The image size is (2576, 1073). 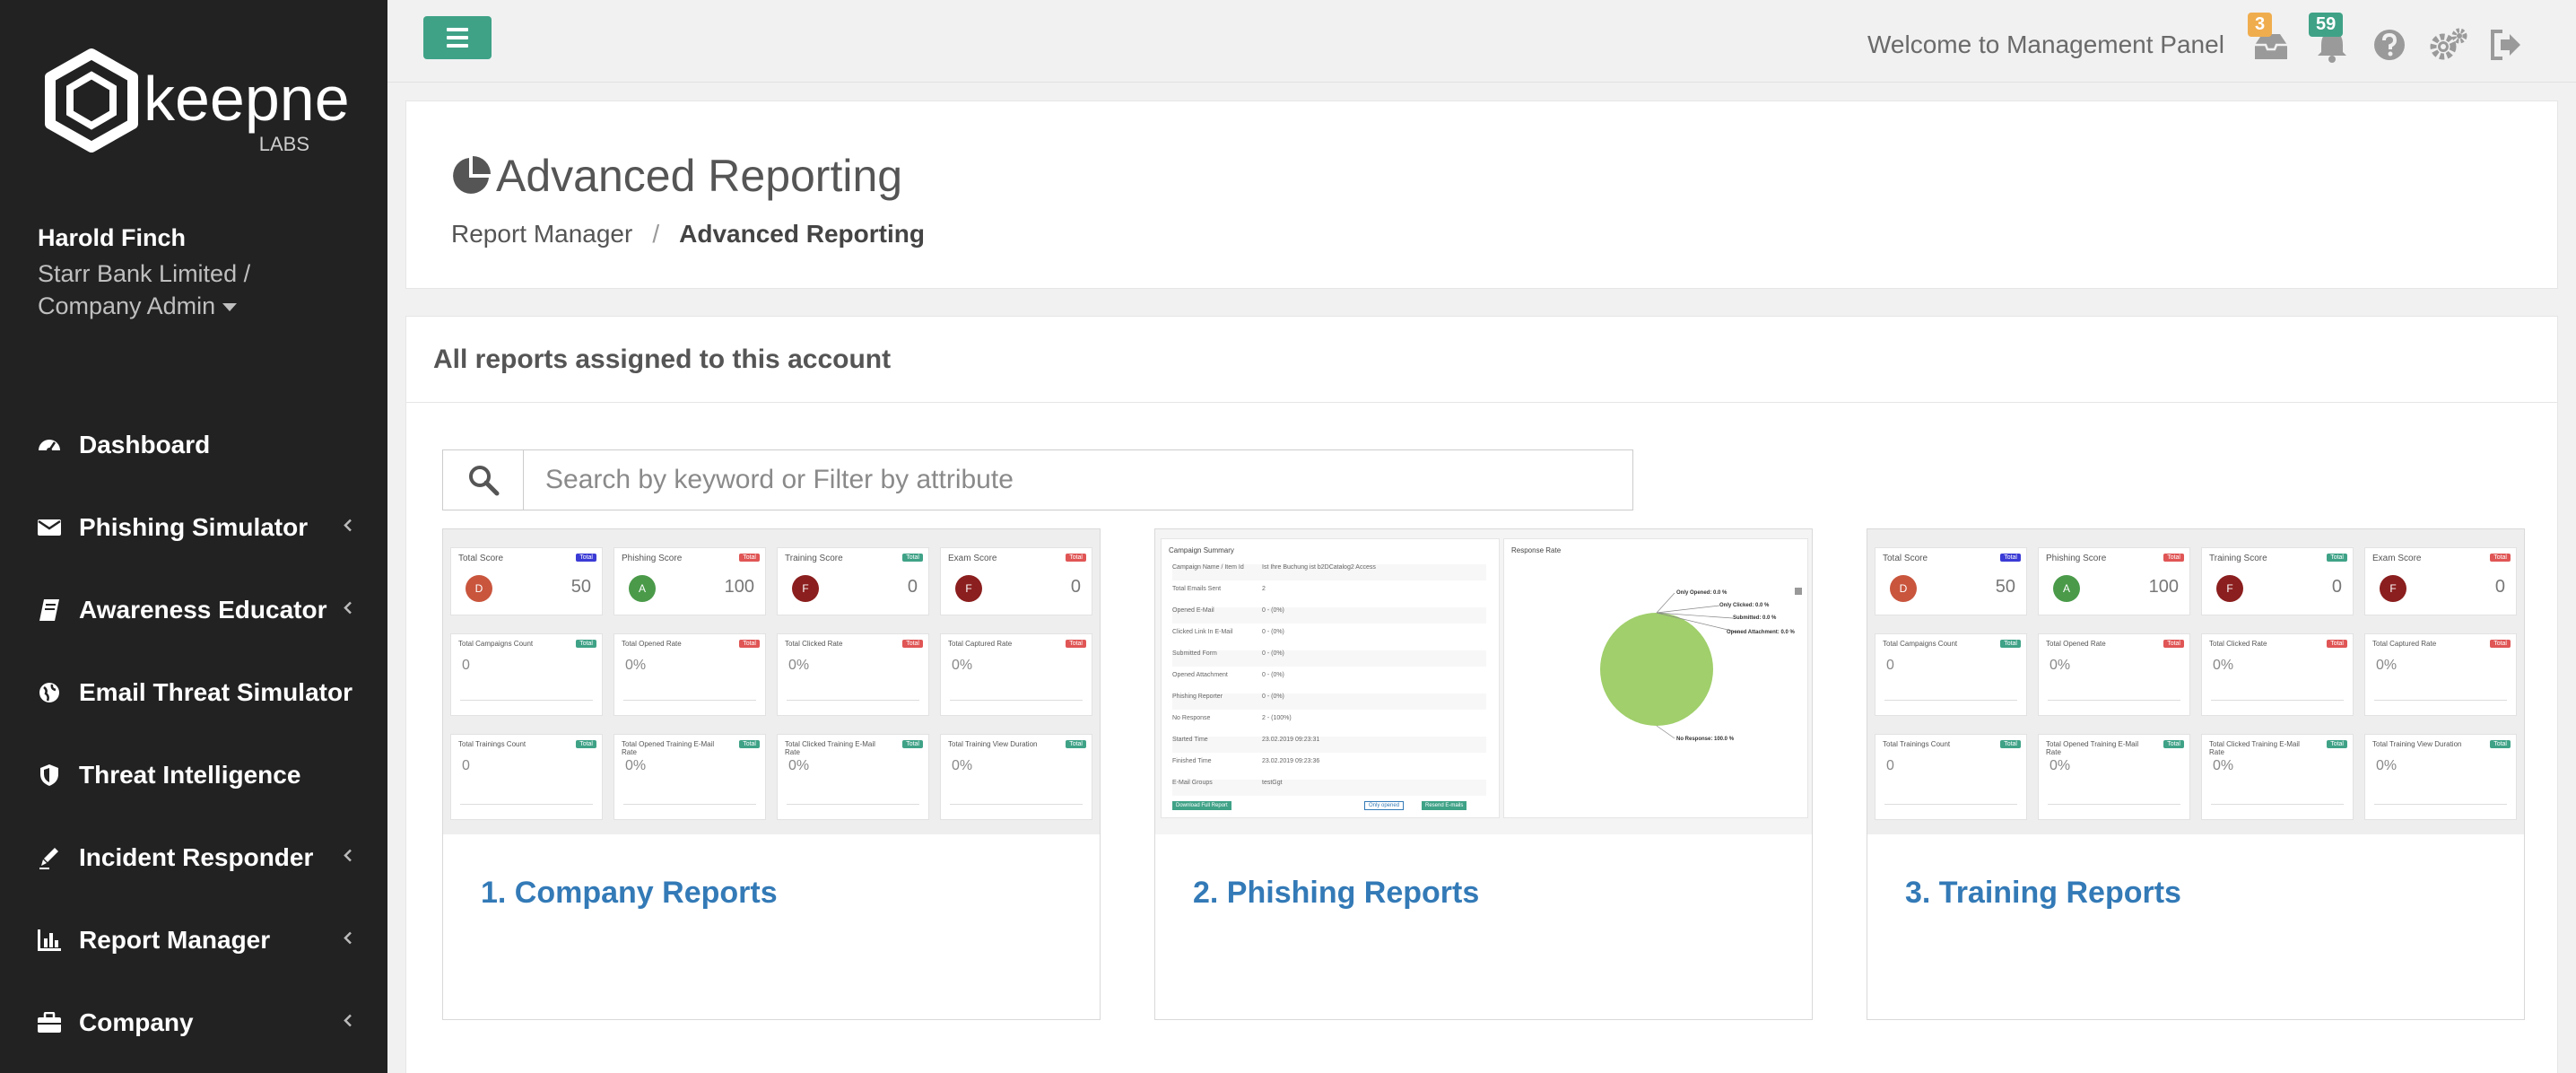 I want to click on chevron-left-icon, so click(x=348, y=858).